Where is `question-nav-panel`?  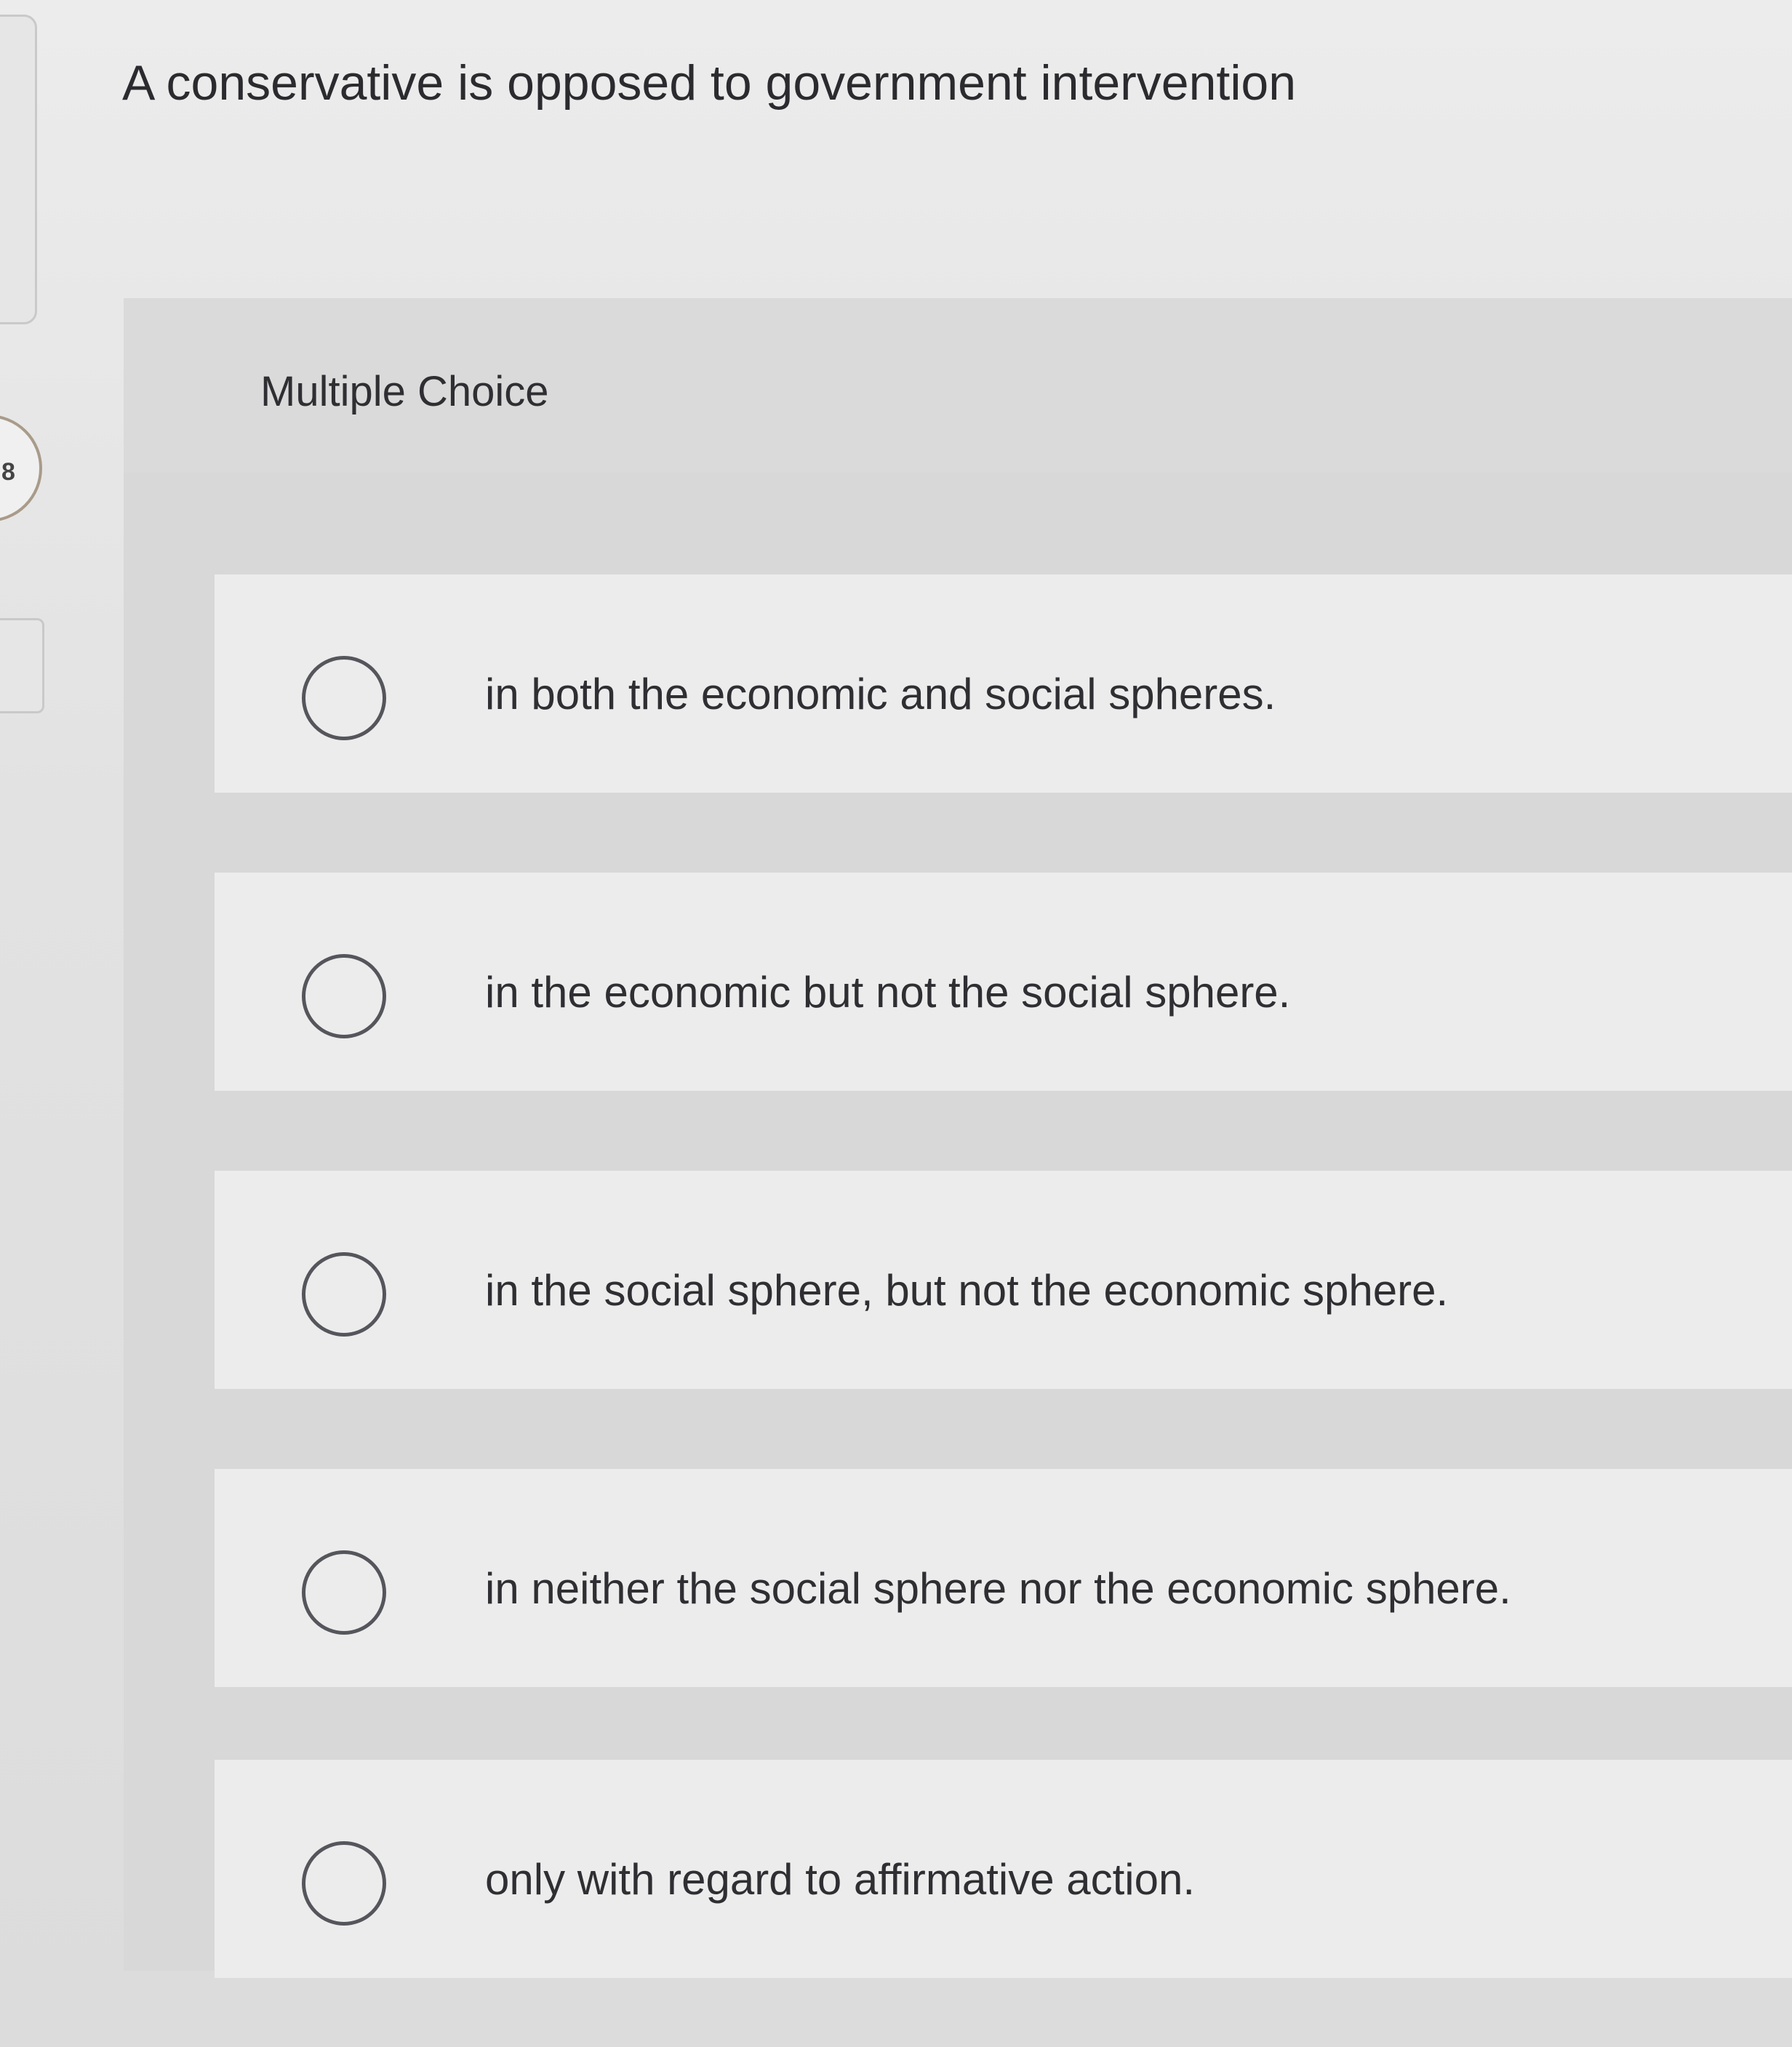
question-nav-panel is located at coordinates (18, 169).